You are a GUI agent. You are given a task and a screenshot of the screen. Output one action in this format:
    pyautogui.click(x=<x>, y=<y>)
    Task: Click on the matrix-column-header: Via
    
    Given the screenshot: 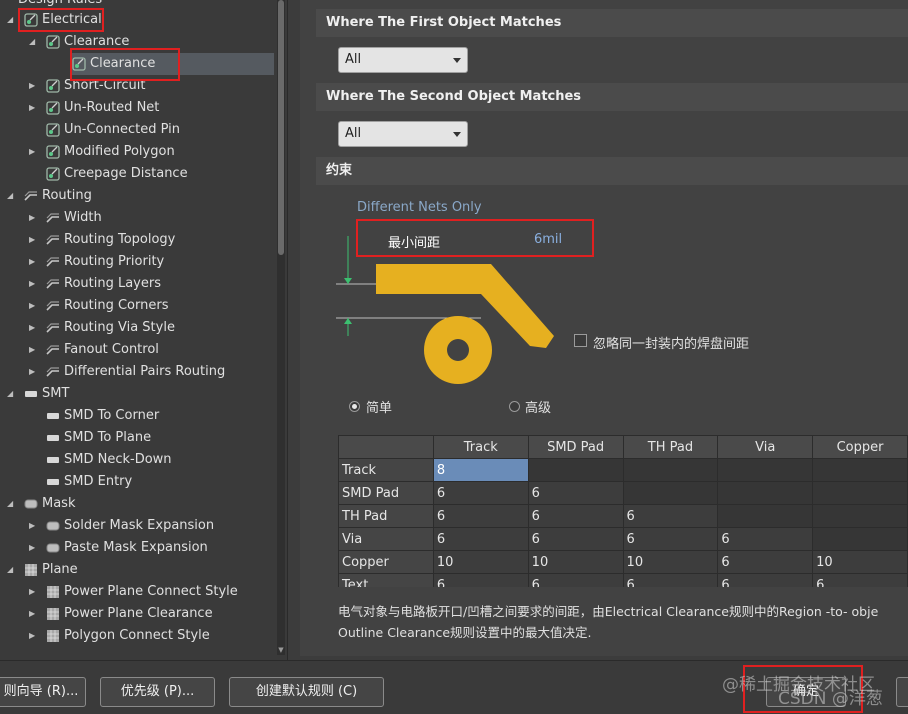 What is the action you would take?
    pyautogui.click(x=765, y=447)
    